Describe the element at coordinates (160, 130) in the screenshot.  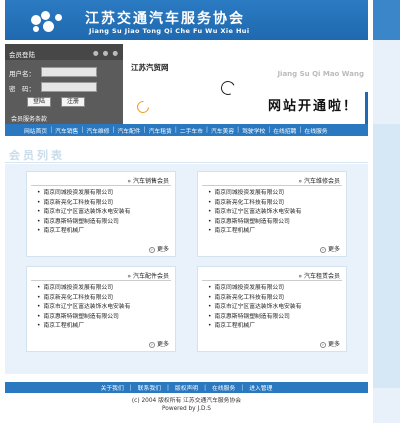
I see `nav-item-rental: 汽车租赁` at that location.